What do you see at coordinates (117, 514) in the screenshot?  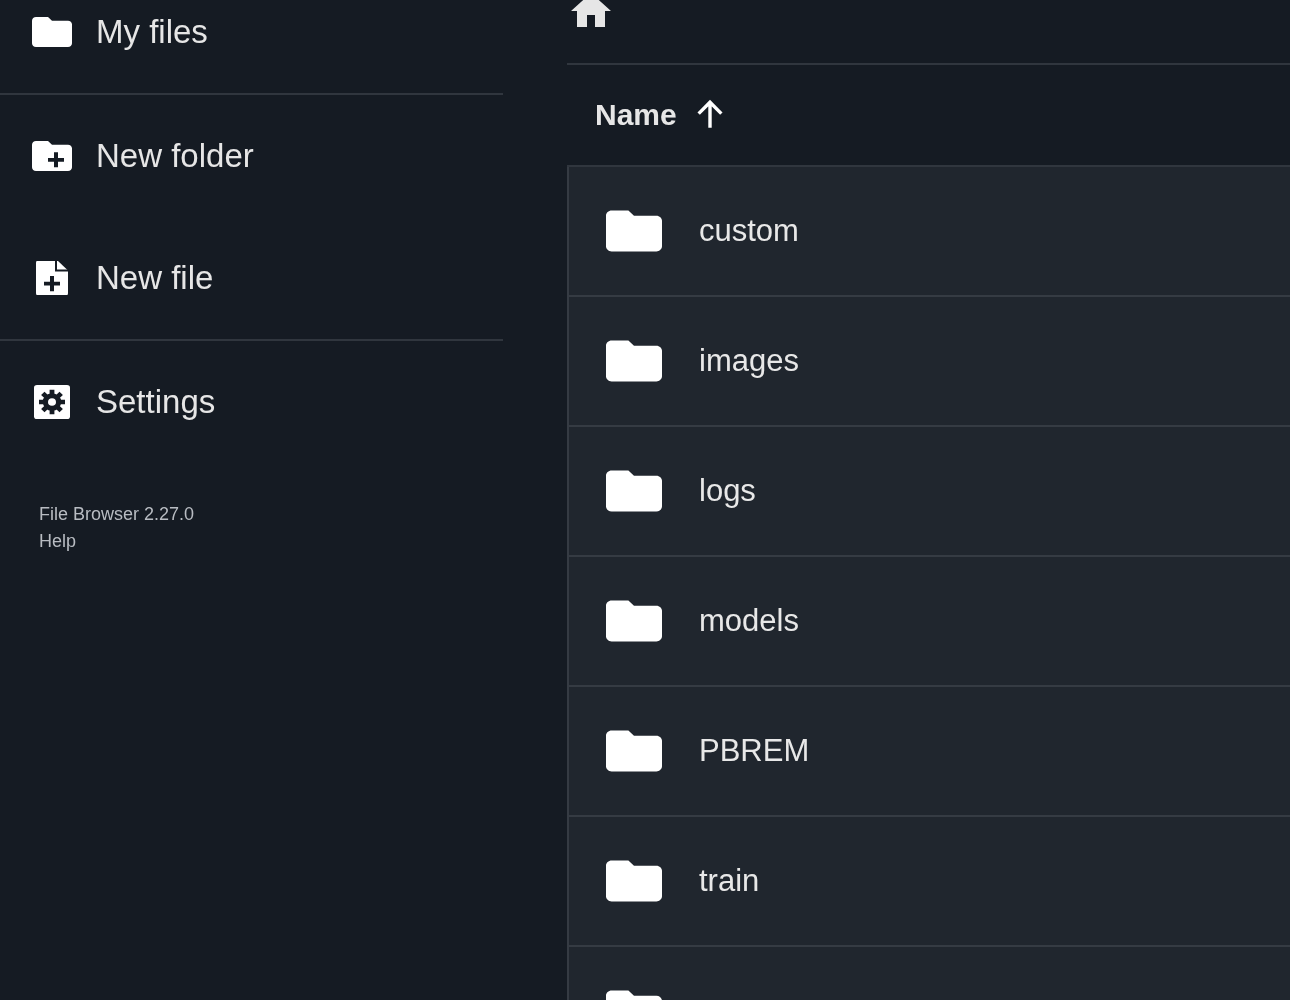 I see `version-text: File Browser 2.27.0` at bounding box center [117, 514].